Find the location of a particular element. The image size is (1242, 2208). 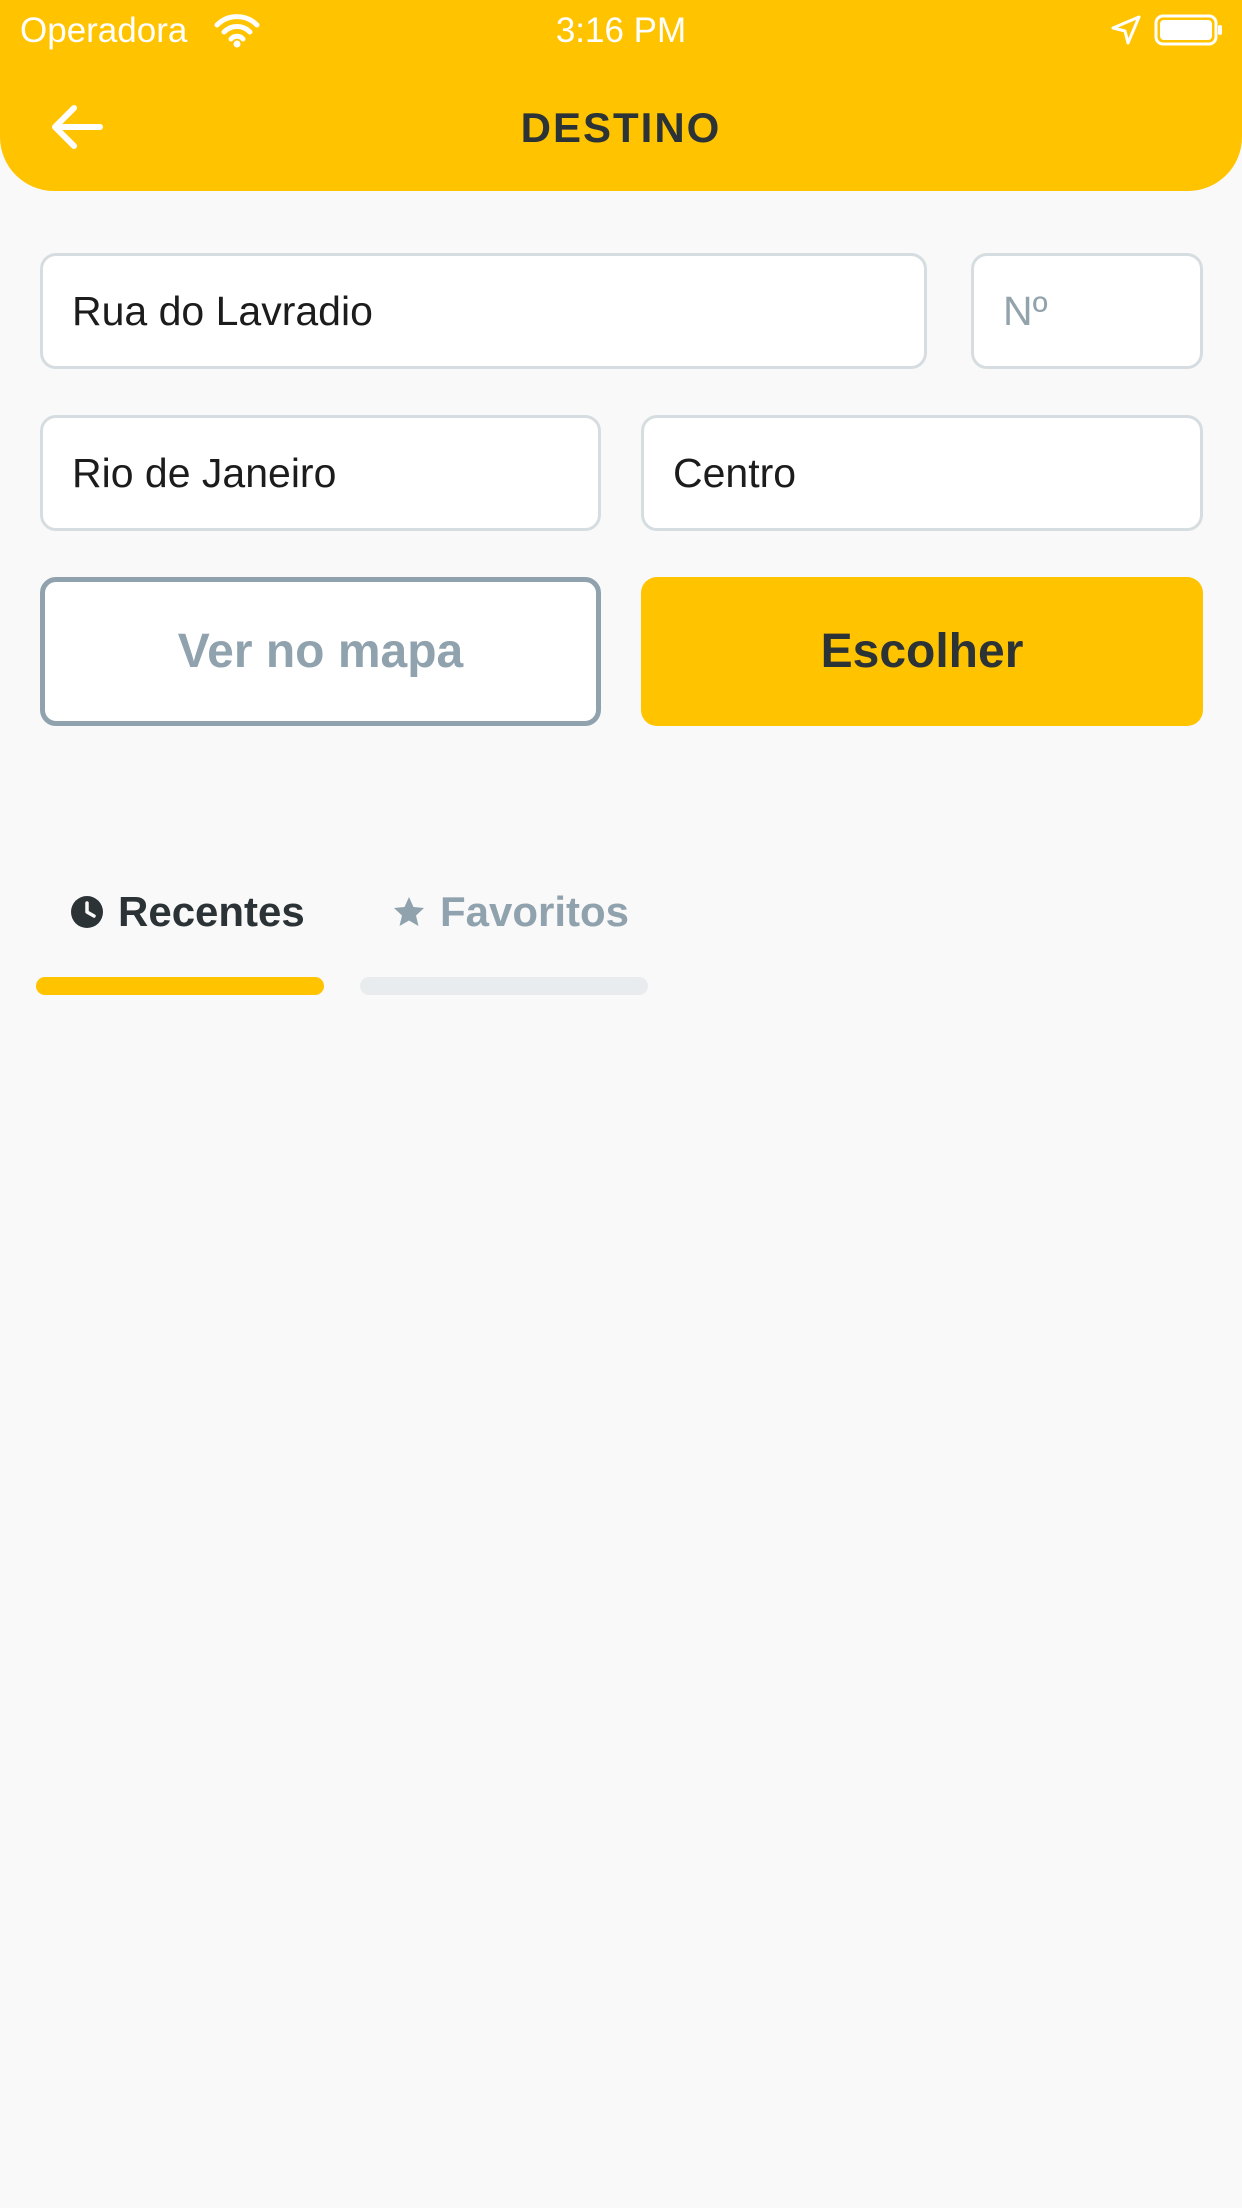

tab-recentes-label: Recentes is located at coordinates (211, 911).